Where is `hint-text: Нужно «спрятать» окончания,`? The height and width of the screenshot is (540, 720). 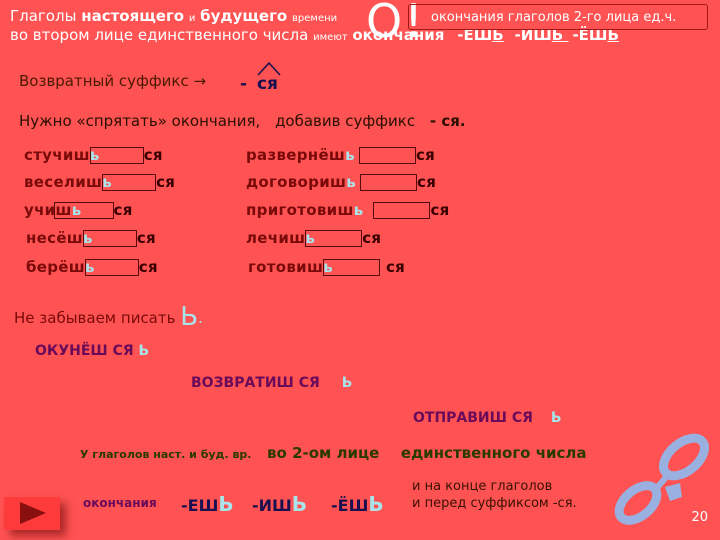 hint-text: Нужно «спрятать» окончания, is located at coordinates (140, 121).